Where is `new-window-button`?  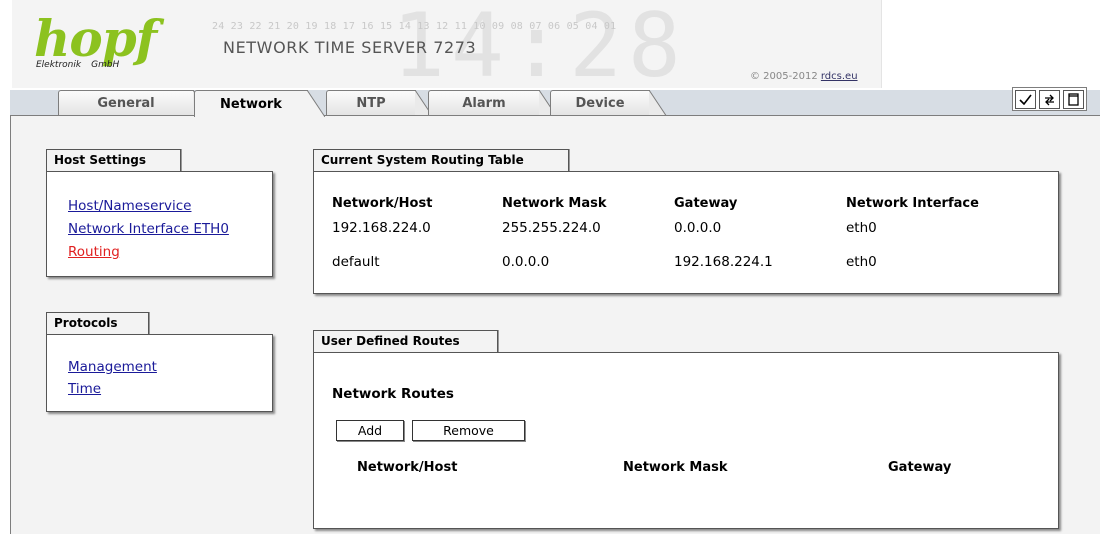 new-window-button is located at coordinates (1073, 99).